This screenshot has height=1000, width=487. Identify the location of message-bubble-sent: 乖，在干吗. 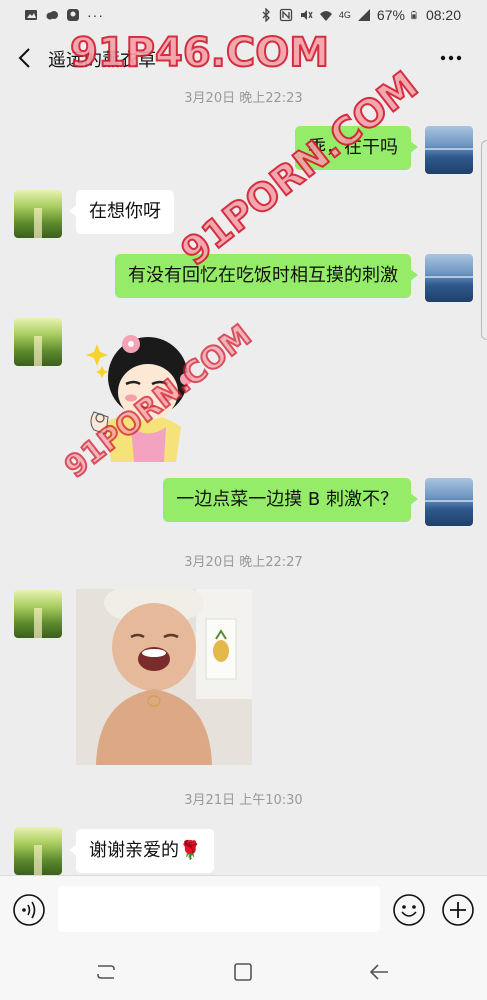
(356, 148).